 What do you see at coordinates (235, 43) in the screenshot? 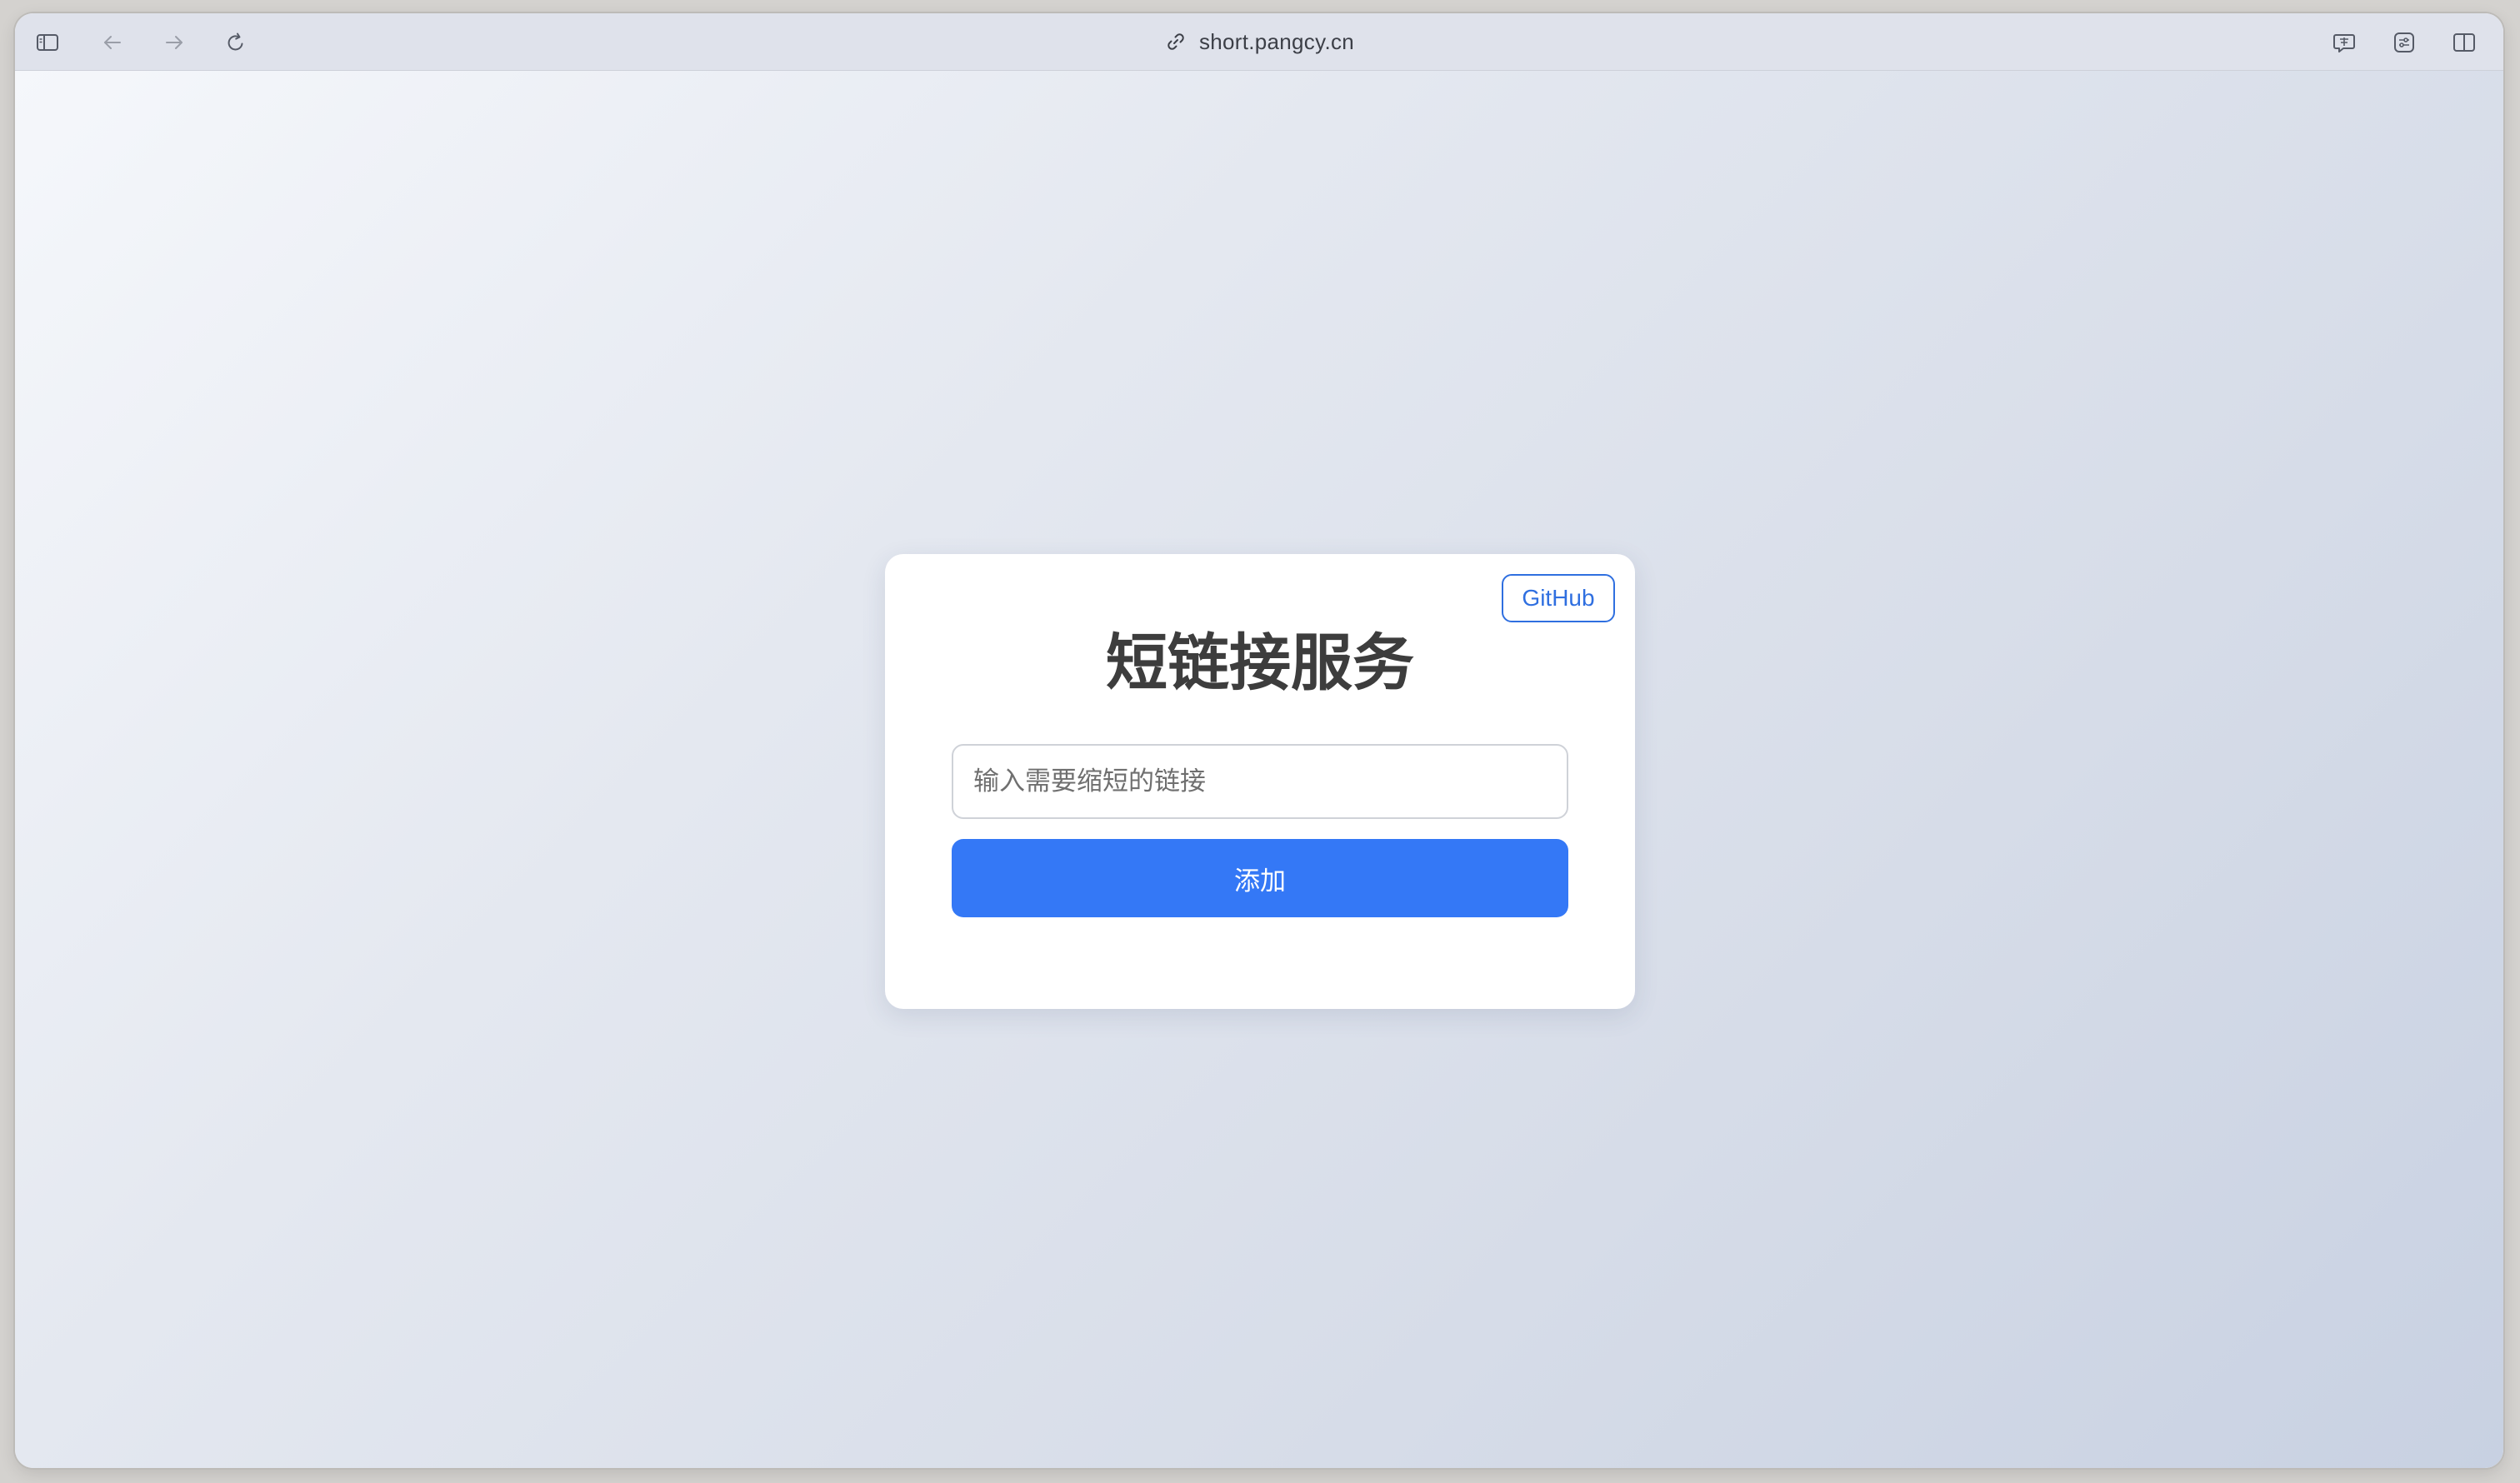
I see `reload-icon` at bounding box center [235, 43].